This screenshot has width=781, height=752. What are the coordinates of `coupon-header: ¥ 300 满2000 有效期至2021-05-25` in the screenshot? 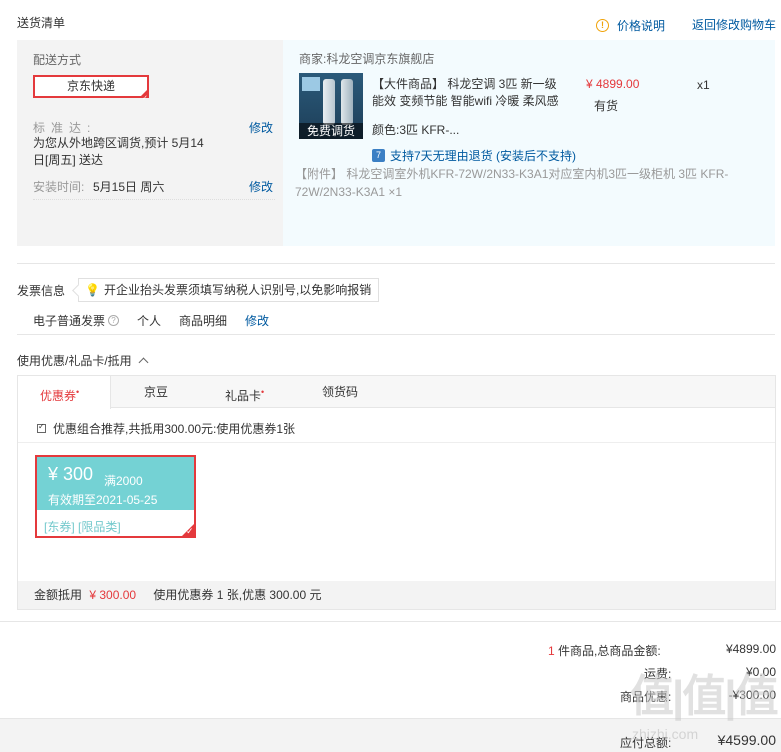 It's located at (115, 483).